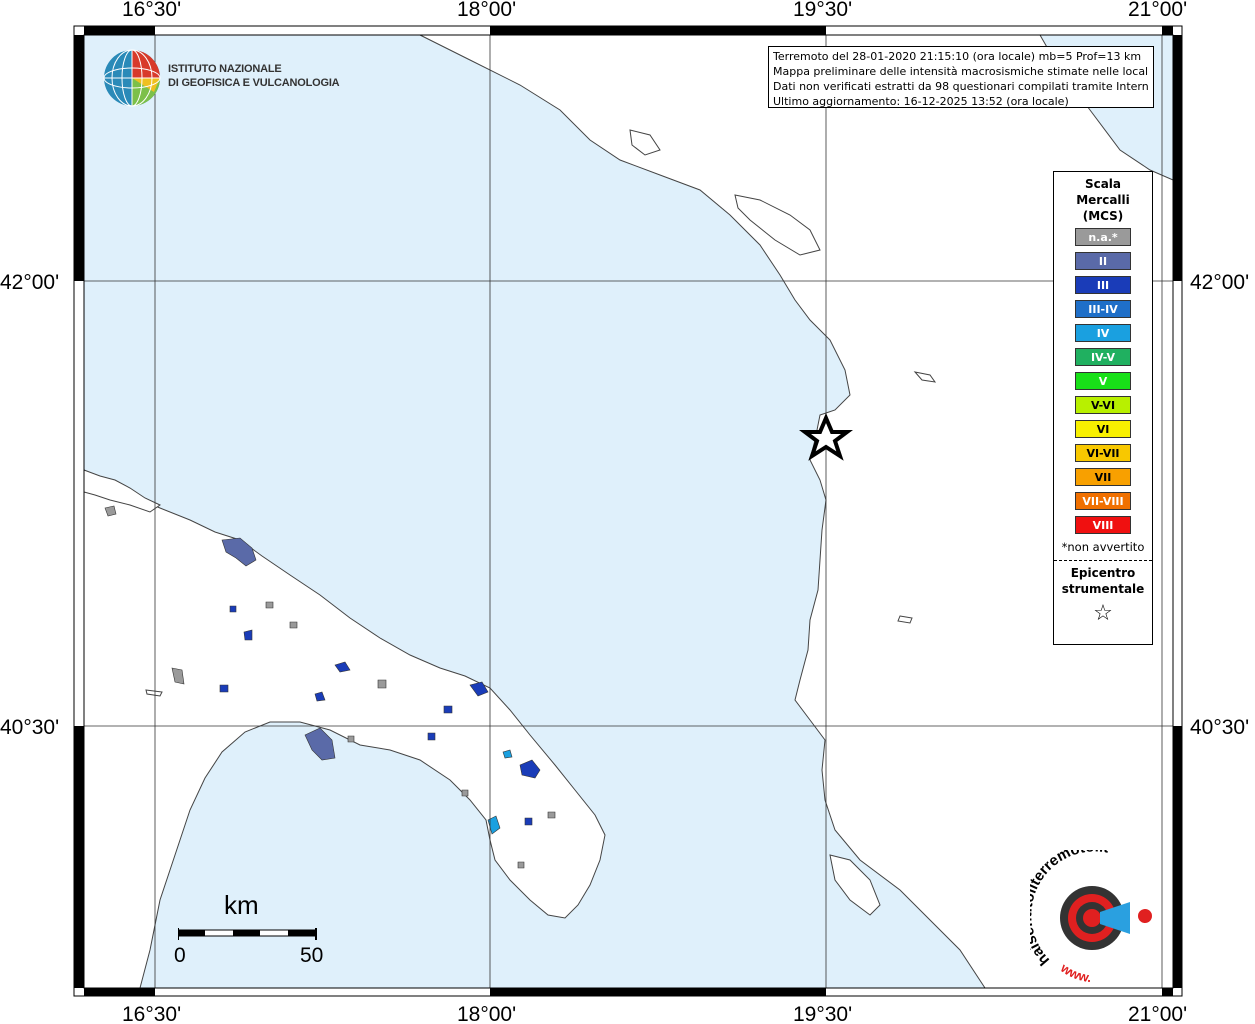 This screenshot has height=1024, width=1255. Describe the element at coordinates (1103, 501) in the screenshot. I see `legend-item: VII-VIII` at that location.